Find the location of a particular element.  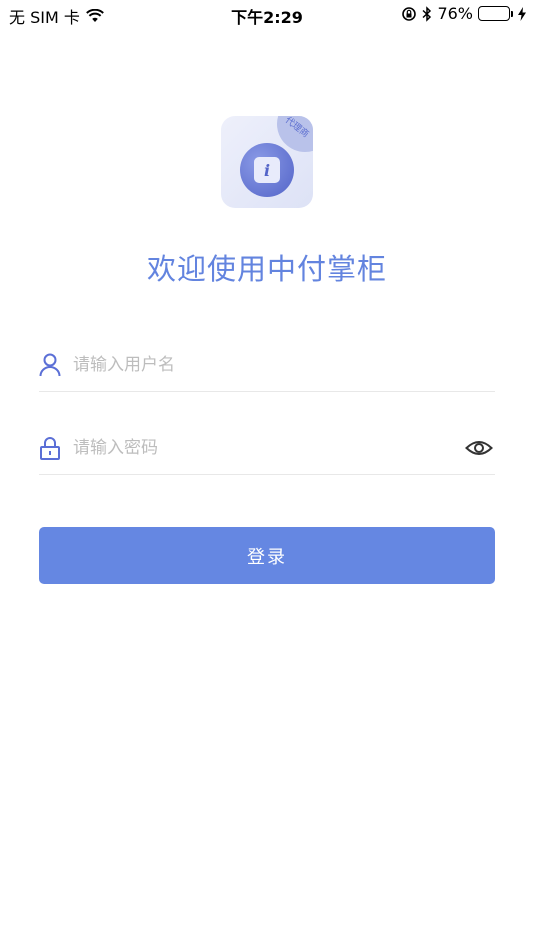

lock-icon is located at coordinates (50, 448).